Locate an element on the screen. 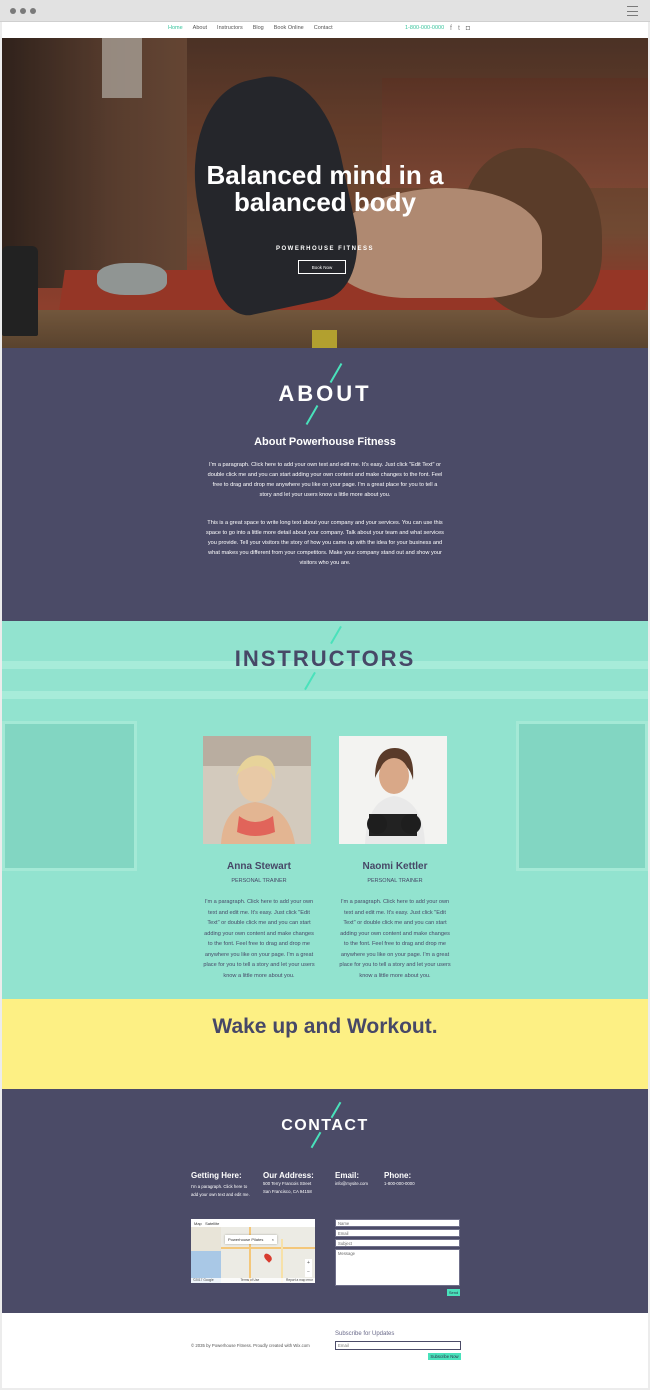 This screenshot has width=650, height=1390. instructor-photo-anna is located at coordinates (257, 790).